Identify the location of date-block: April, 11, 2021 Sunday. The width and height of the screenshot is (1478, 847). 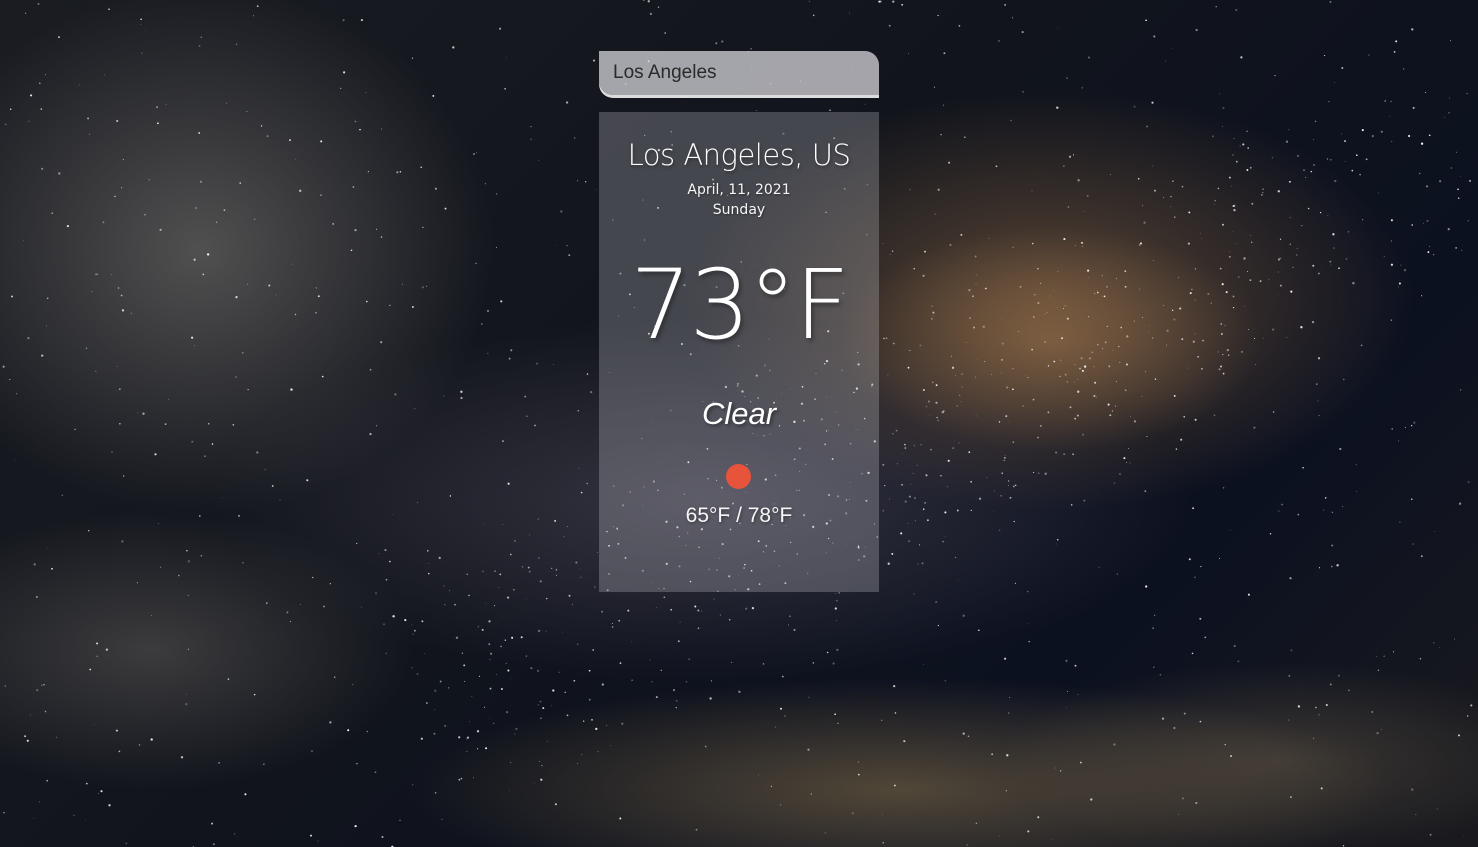
(739, 200).